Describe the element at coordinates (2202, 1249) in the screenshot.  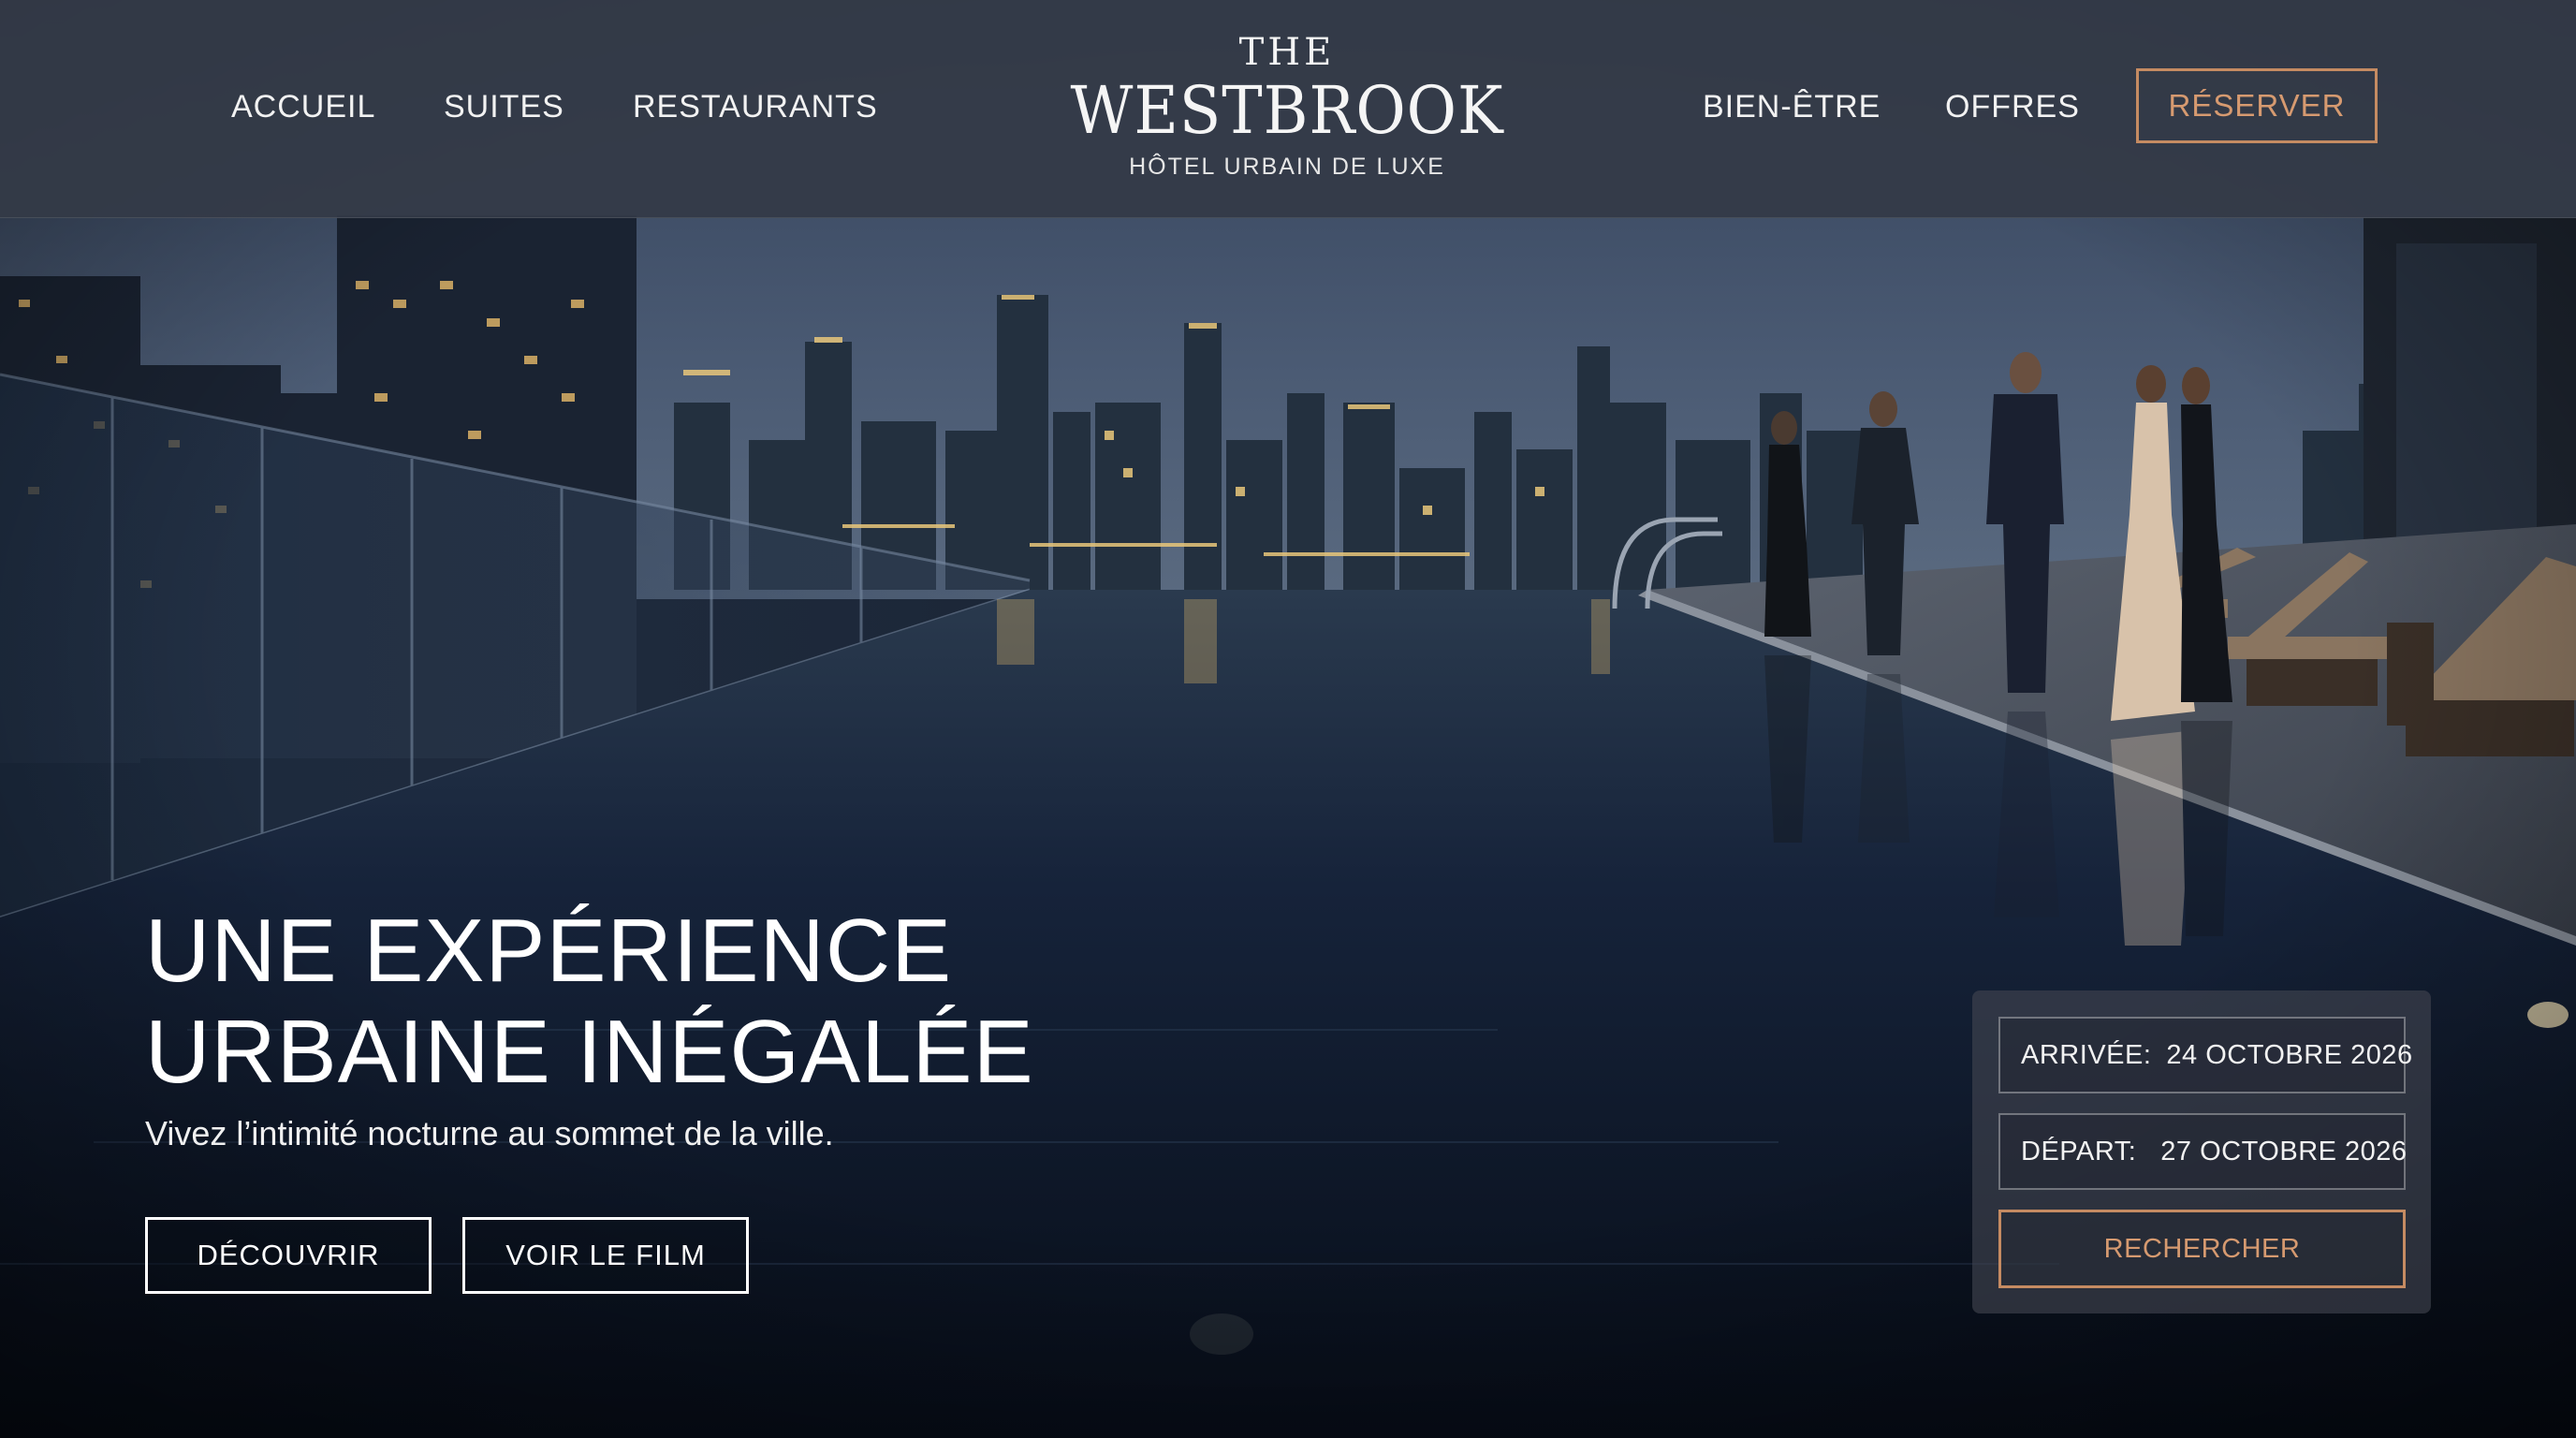
I see `search-button: RECHERCHER` at that location.